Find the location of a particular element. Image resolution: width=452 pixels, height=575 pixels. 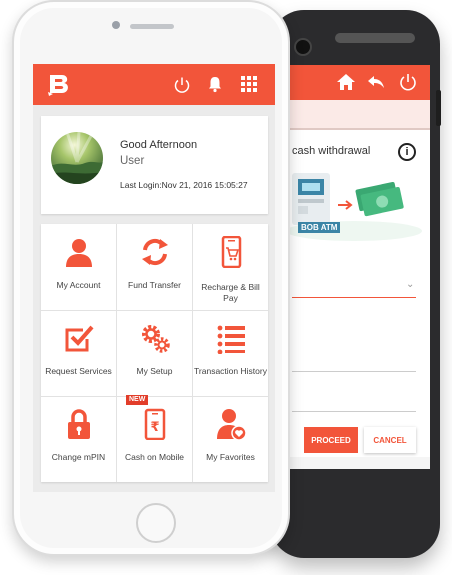

app-bar is located at coordinates (154, 84).